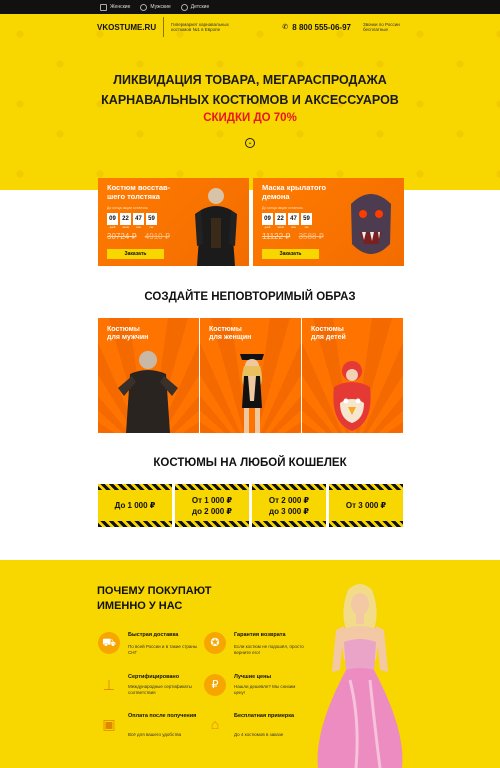  I want to click on old-price: 11122 ₽, so click(276, 236).